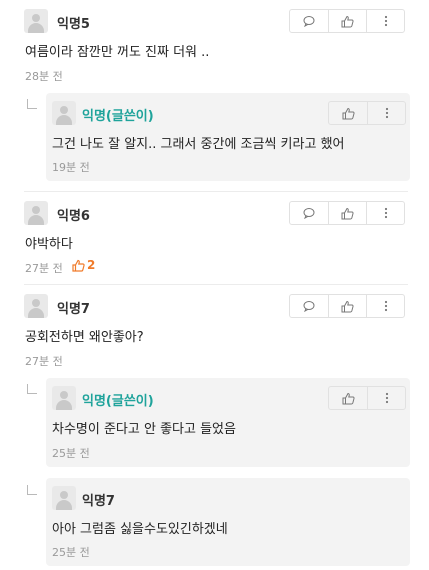 The width and height of the screenshot is (429, 570). I want to click on comment-time: 28분 전, so click(44, 76).